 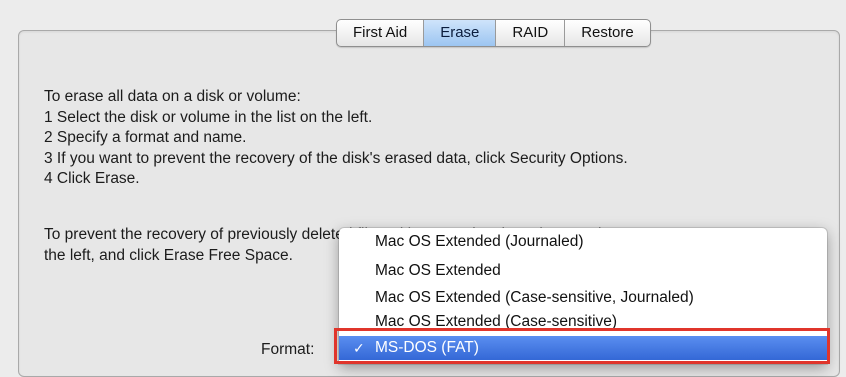 I want to click on checkmark-icon: ✓, so click(x=359, y=348).